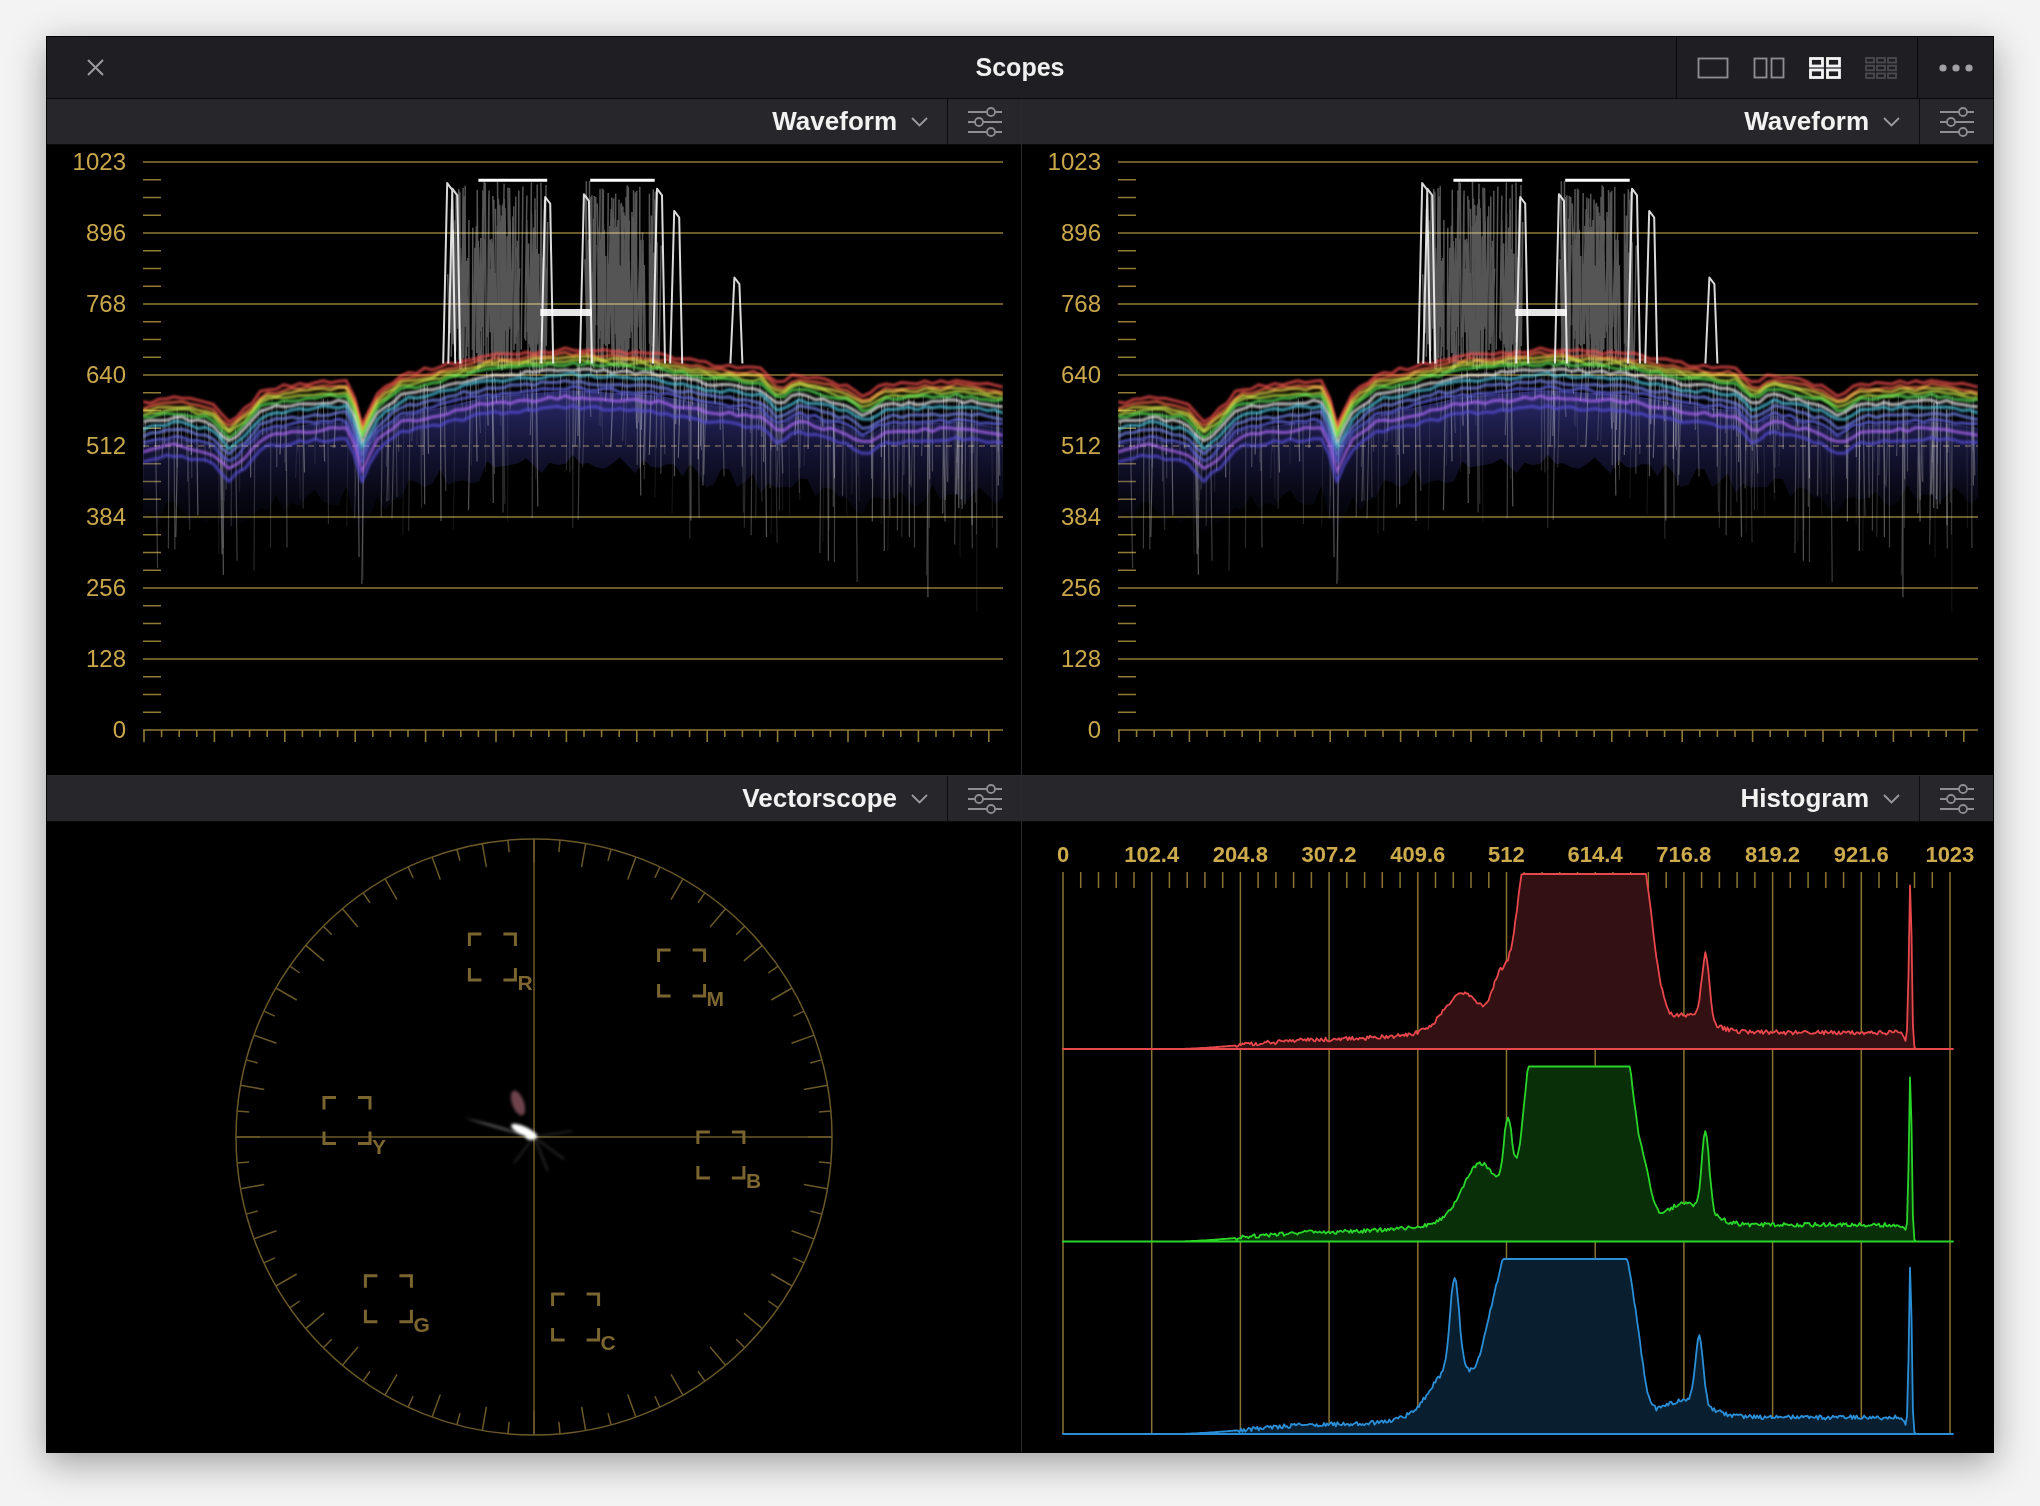  I want to click on scale-label: 307.2, so click(1329, 855).